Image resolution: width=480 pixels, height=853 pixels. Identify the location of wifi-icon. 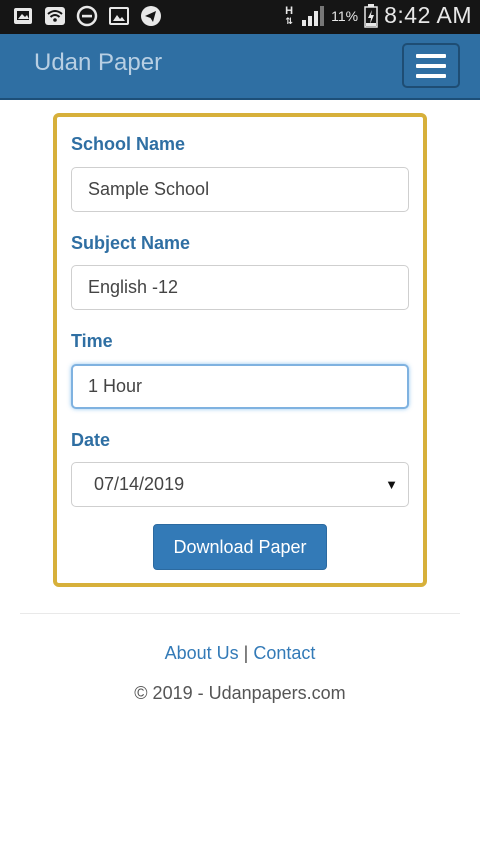
(55, 16).